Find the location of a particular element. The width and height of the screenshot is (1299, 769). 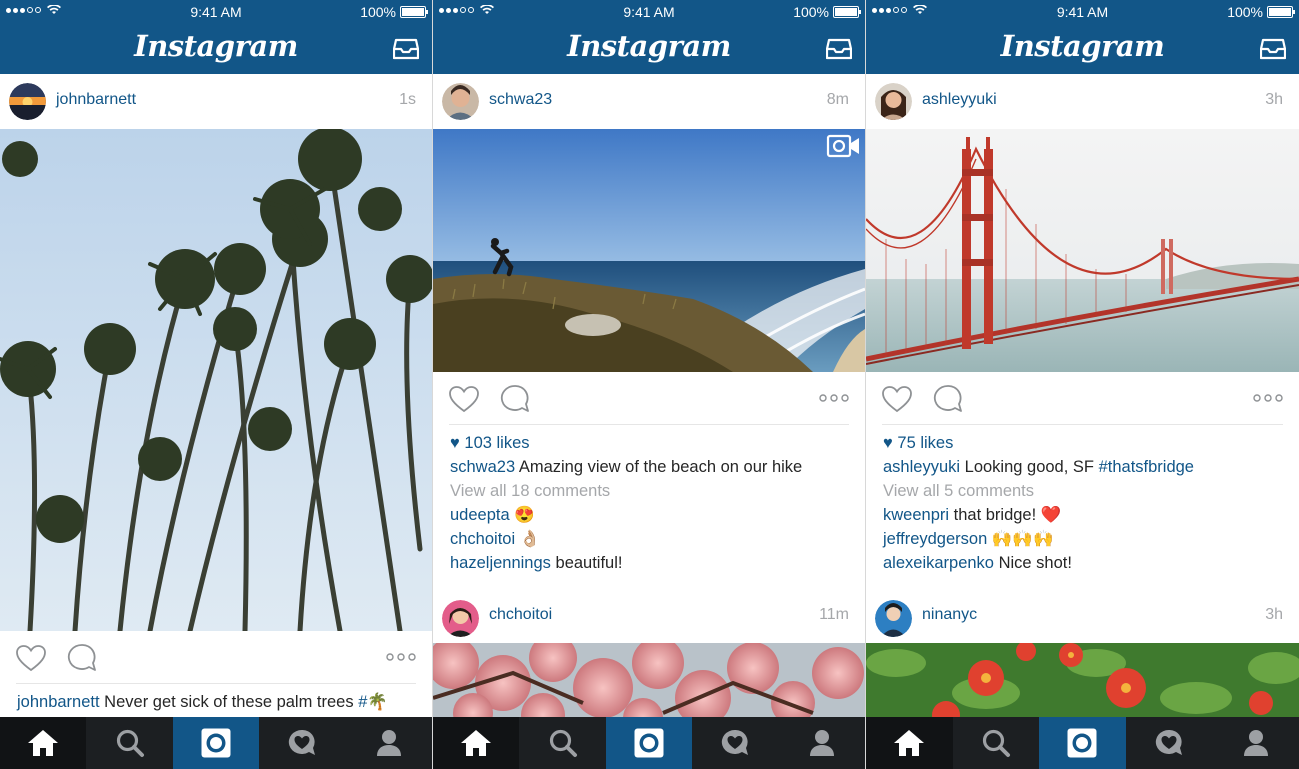

post-header: ashleyyuki 3h is located at coordinates (1082, 101).